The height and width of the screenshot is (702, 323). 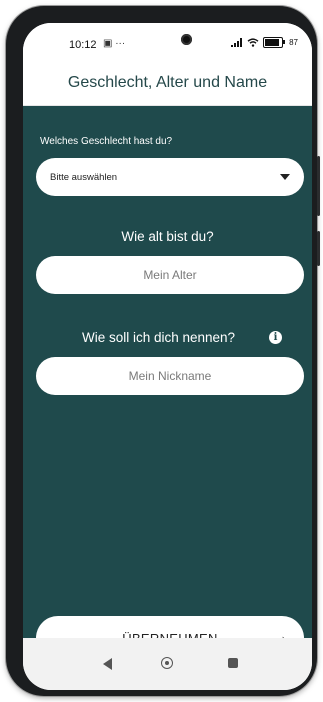 What do you see at coordinates (167, 42) in the screenshot?
I see `status-bar: 10:12 ▣ ··· 87` at bounding box center [167, 42].